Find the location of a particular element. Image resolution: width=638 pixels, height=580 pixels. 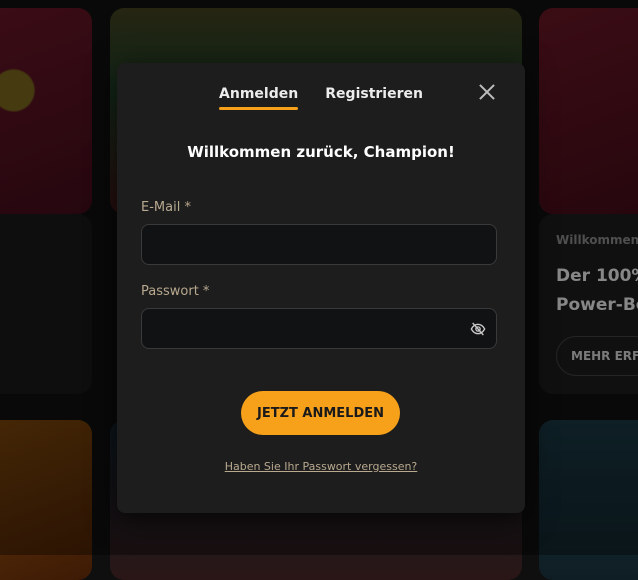

eye-off-icon is located at coordinates (478, 329).